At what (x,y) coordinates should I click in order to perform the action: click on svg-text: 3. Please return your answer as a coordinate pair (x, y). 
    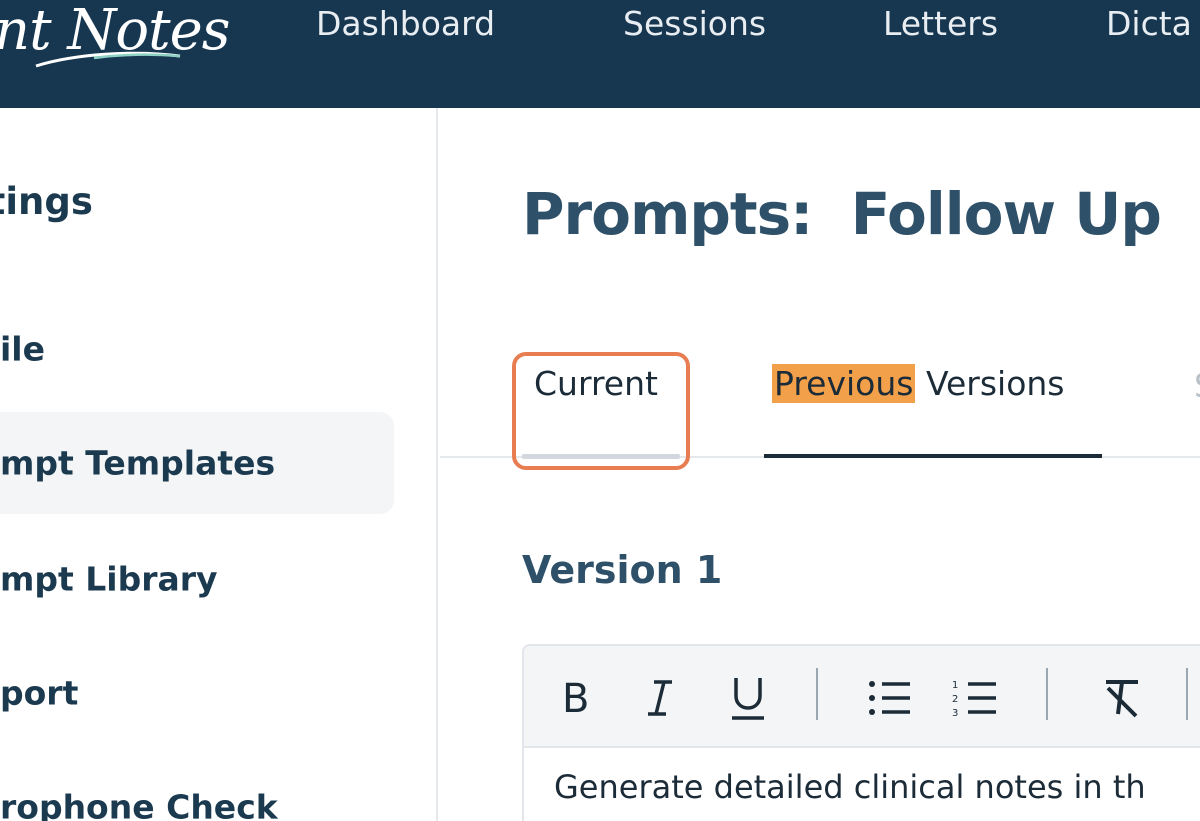
    Looking at the image, I should click on (955, 713).